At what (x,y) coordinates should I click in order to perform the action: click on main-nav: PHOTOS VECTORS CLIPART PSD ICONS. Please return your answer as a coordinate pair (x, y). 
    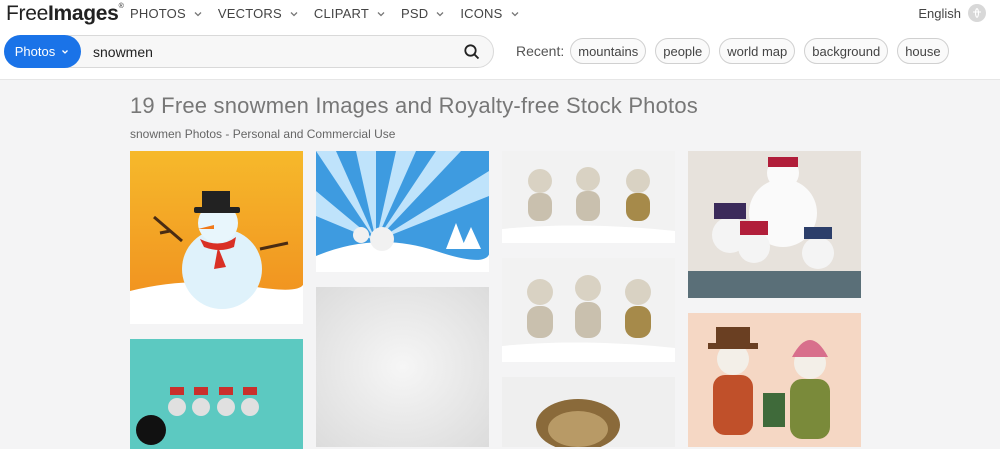
    Looking at the image, I should click on (332, 13).